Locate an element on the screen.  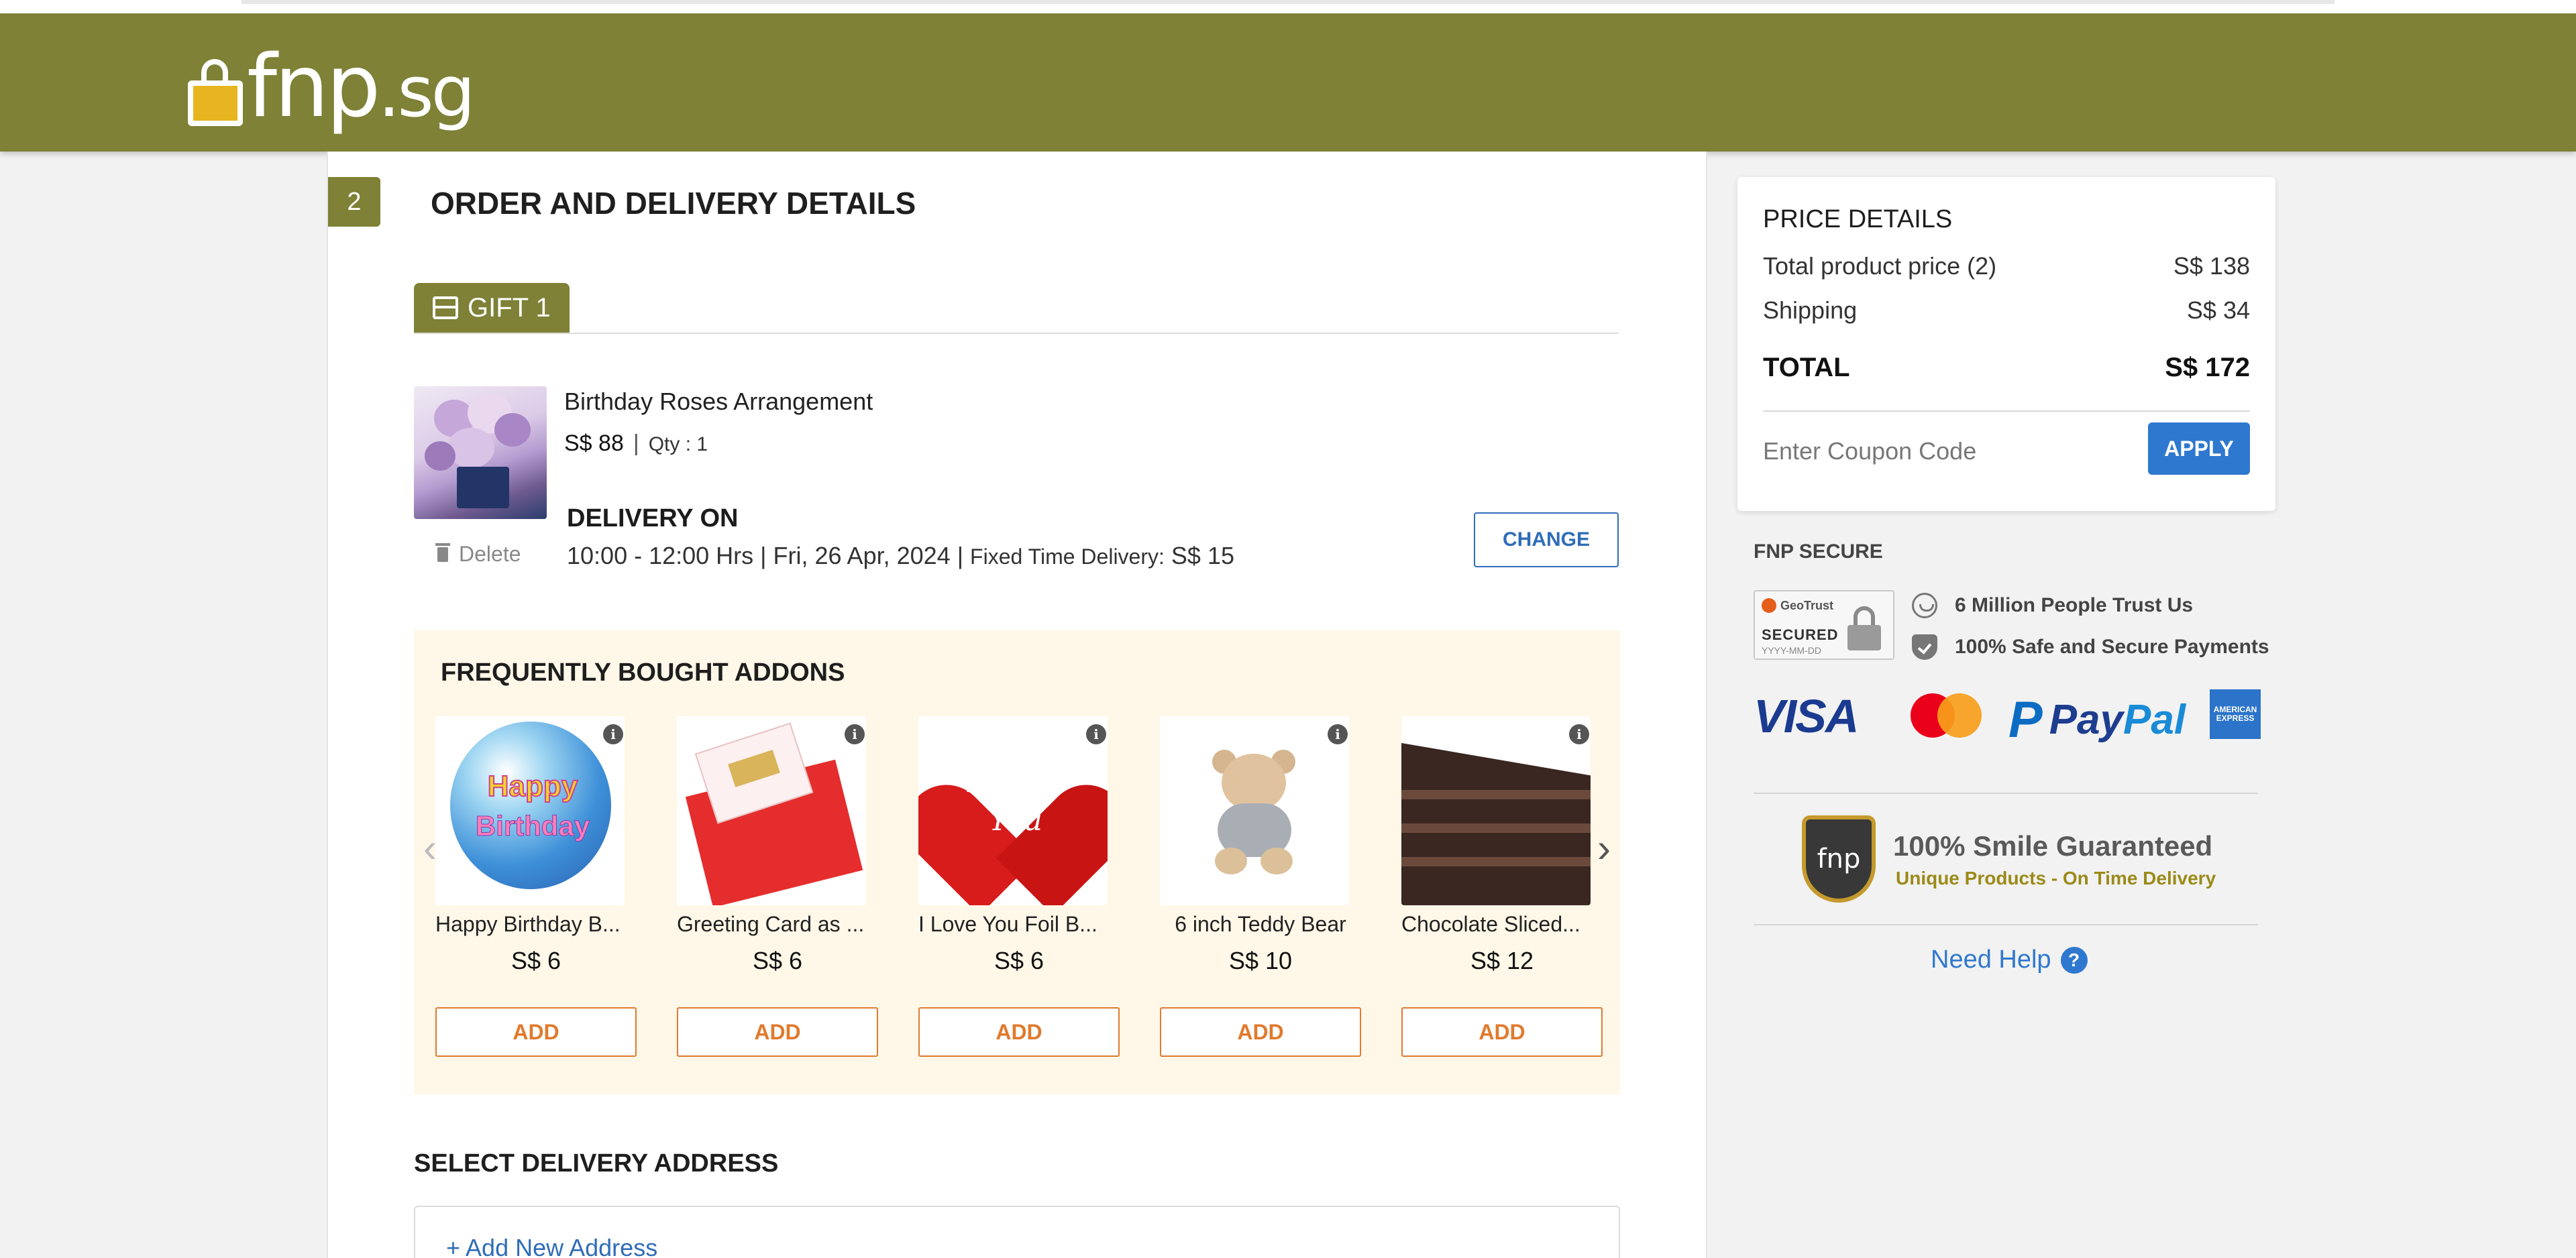
smile-guarantee-subtitle: Unique Products - On Time Delivery is located at coordinates (2056, 878).